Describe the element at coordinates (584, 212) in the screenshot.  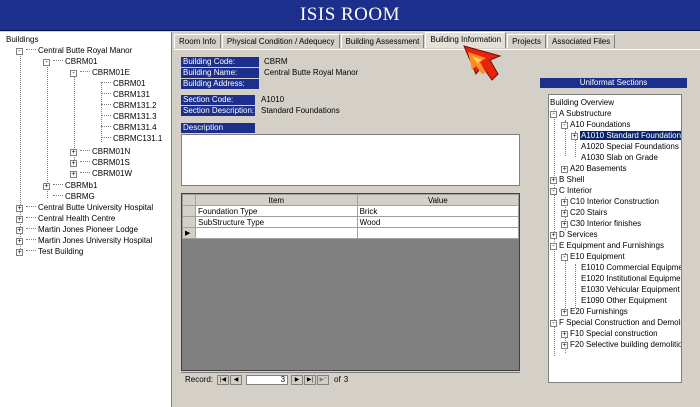
I see `uniformat-node: + C20 Stairs` at that location.